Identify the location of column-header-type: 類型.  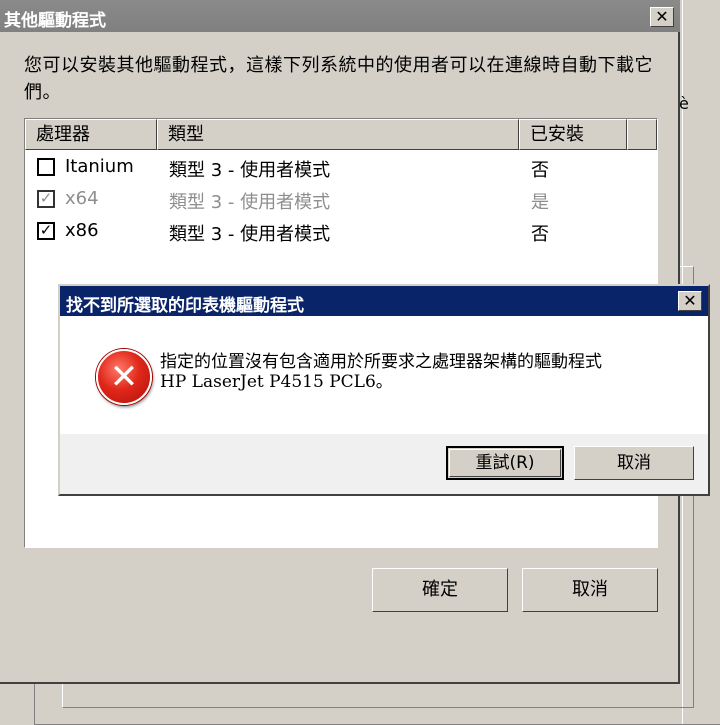
(338, 134).